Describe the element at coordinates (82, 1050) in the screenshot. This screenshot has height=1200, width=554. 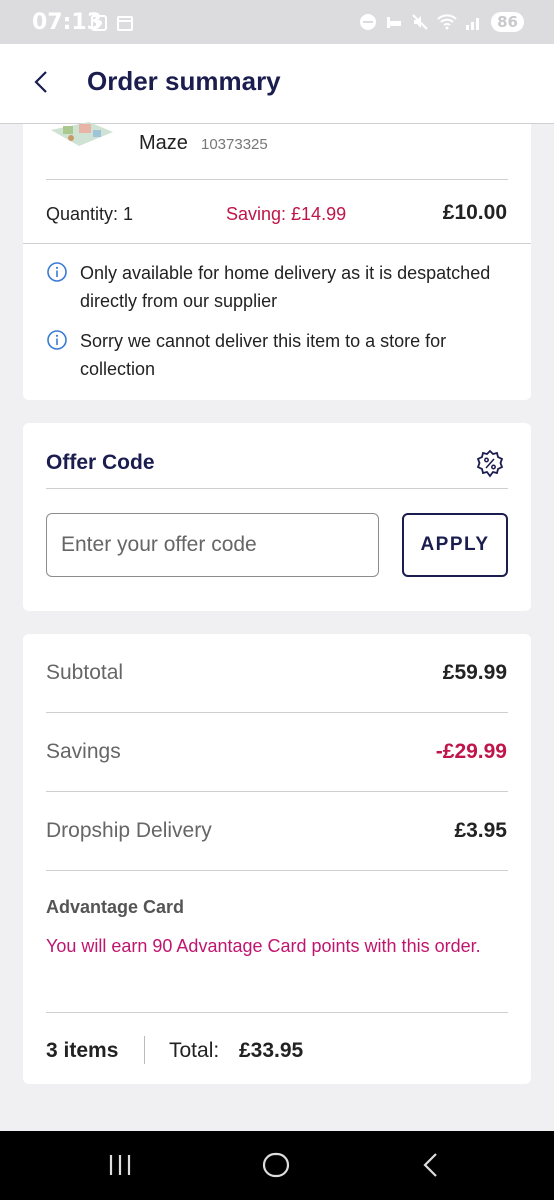
I see `items-count: 3 items` at that location.